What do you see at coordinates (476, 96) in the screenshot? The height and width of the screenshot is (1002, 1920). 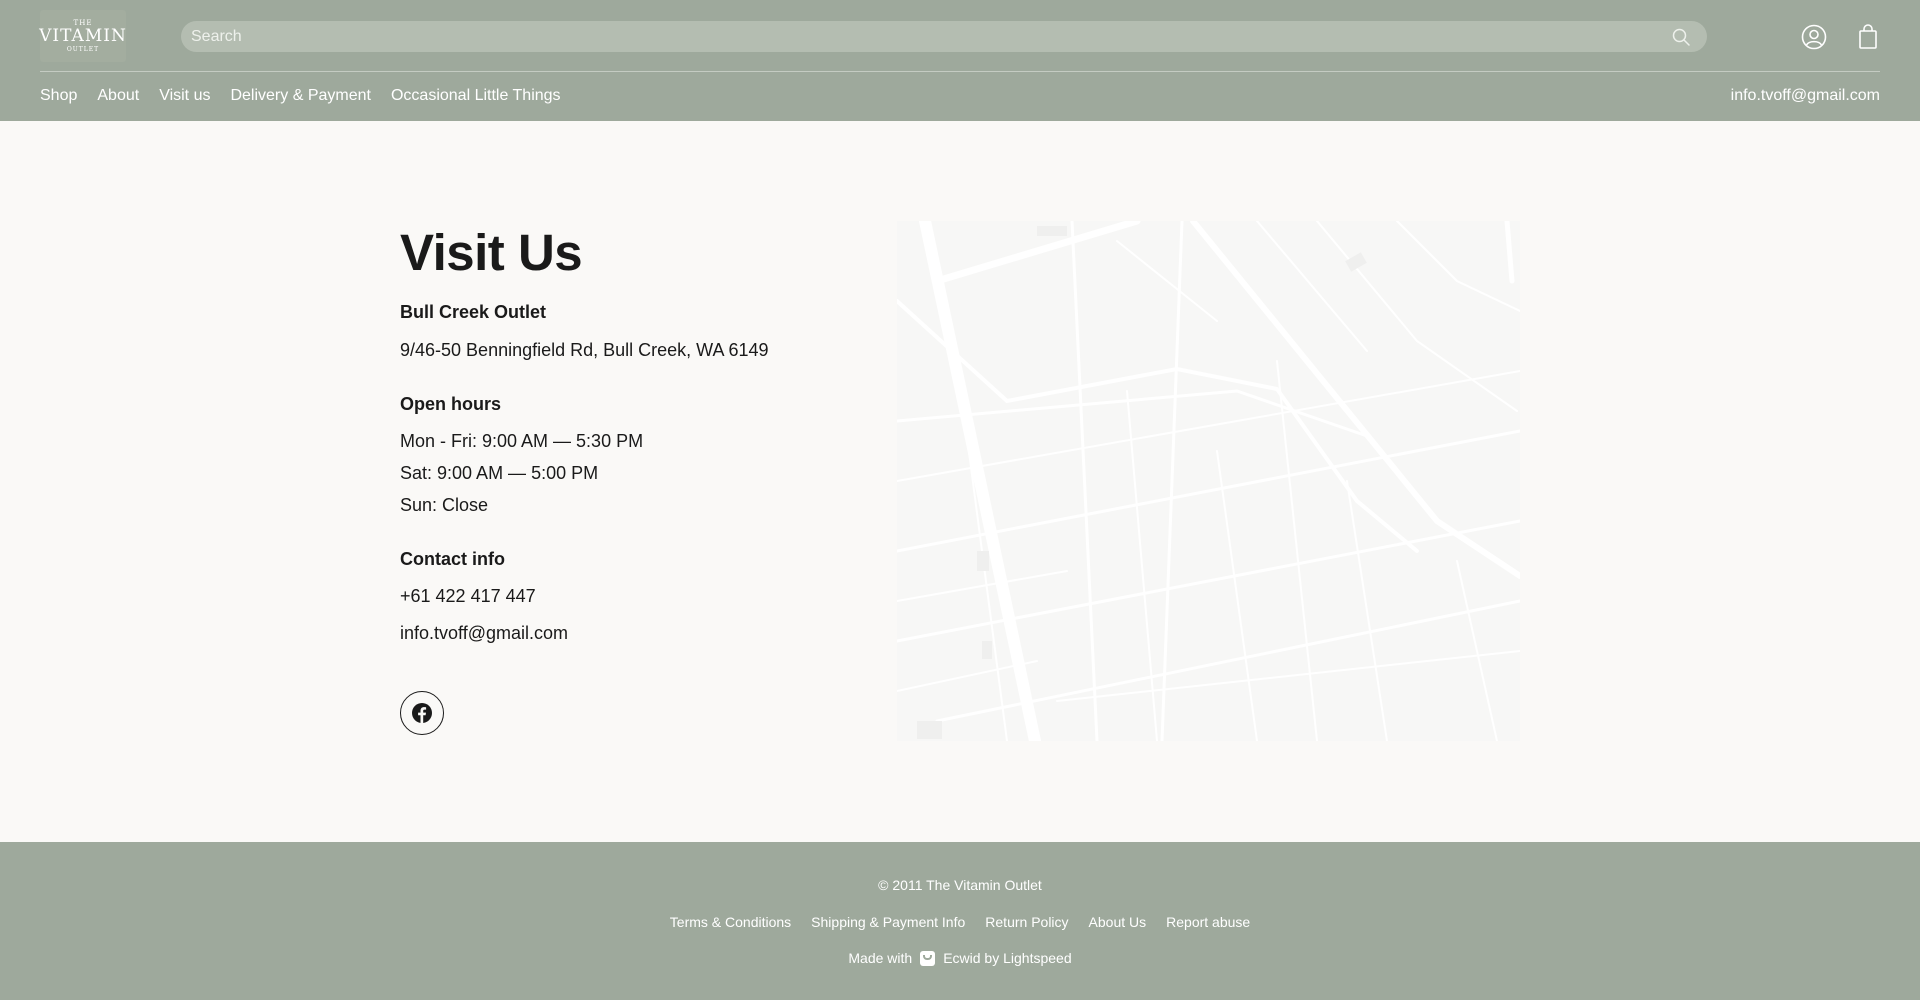 I see `nav-occasional-little-things: Occasional Little Things` at bounding box center [476, 96].